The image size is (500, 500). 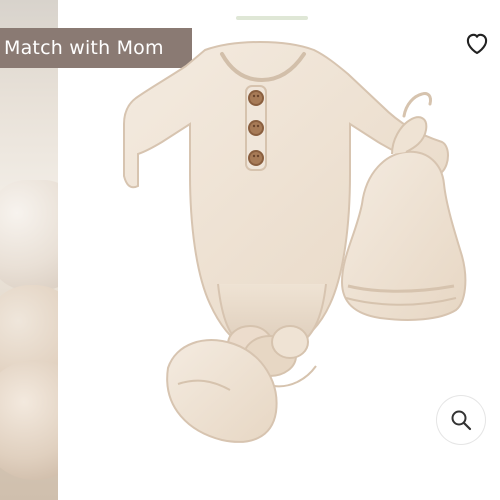 I want to click on gown-buttons, so click(x=256, y=128).